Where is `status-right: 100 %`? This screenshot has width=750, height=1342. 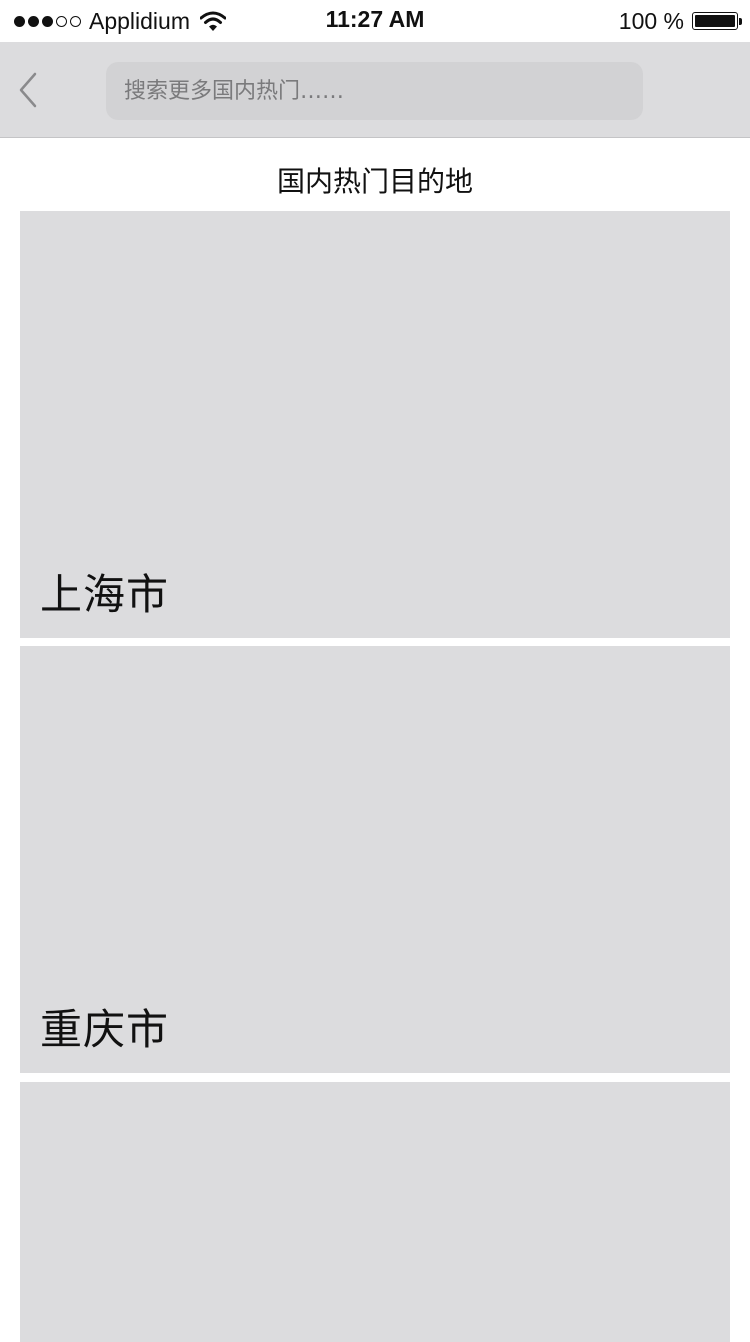
status-right: 100 % is located at coordinates (680, 21).